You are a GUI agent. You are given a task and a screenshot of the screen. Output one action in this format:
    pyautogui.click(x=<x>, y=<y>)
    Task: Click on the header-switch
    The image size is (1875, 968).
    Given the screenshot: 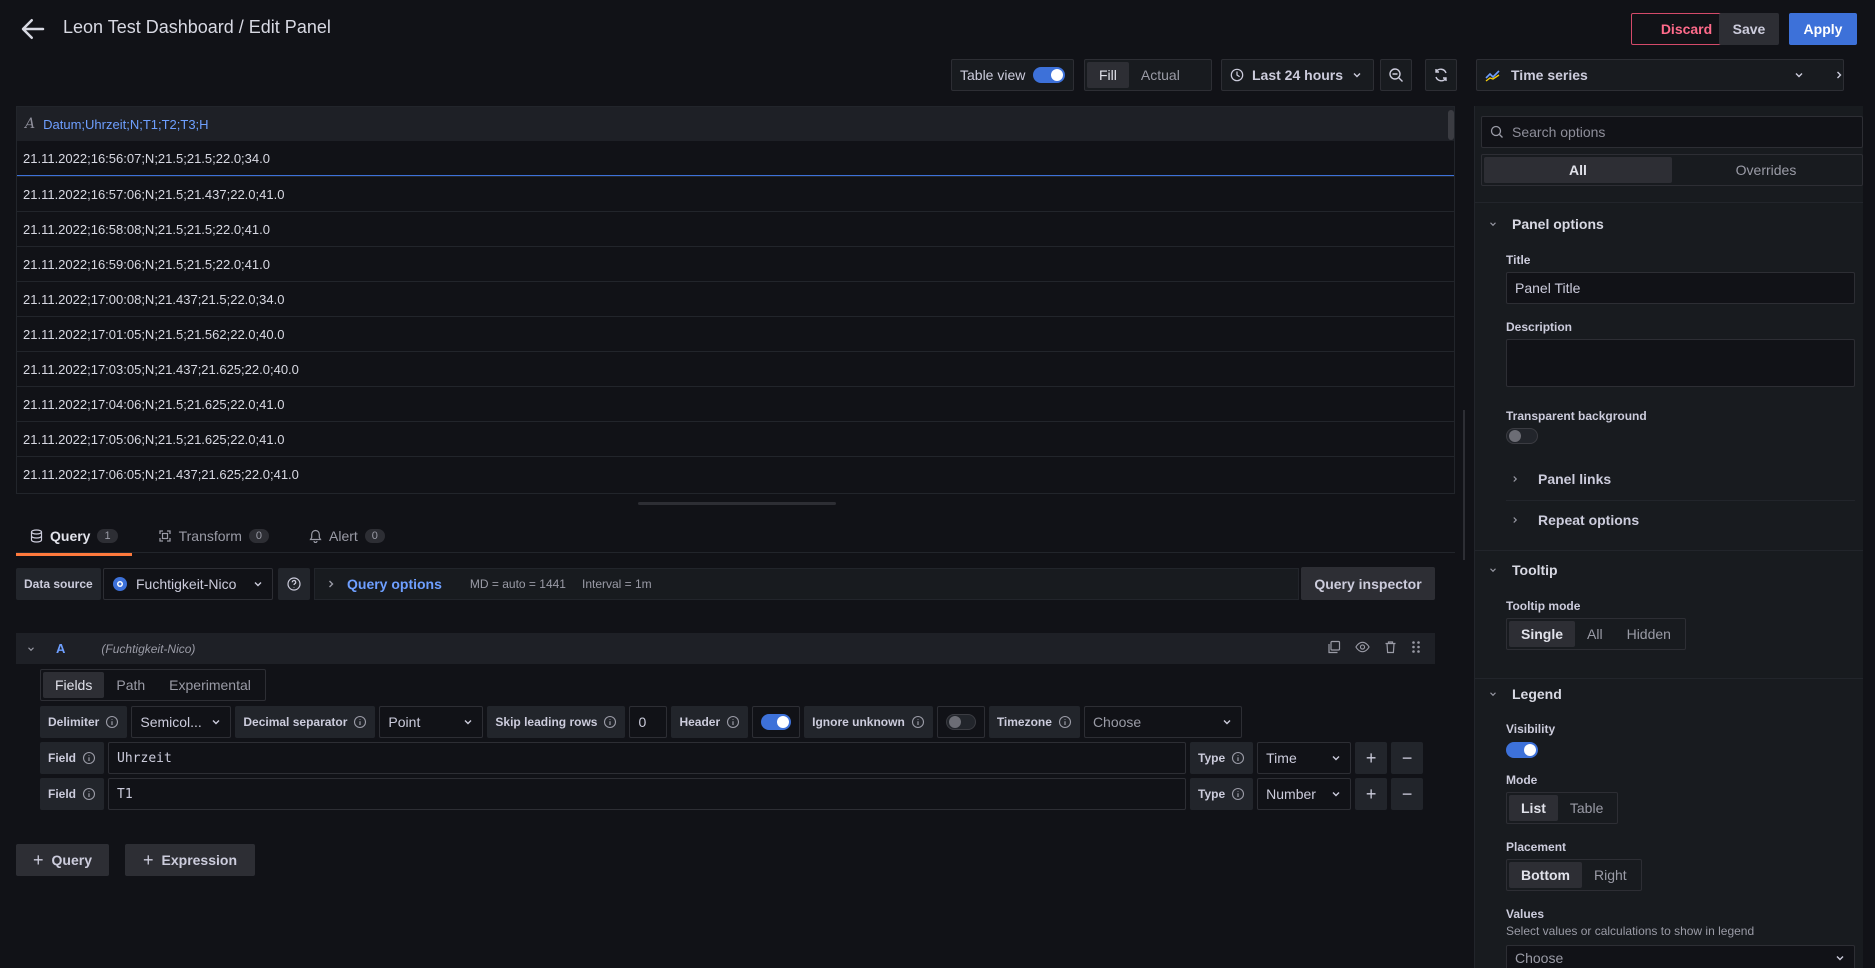 What is the action you would take?
    pyautogui.click(x=776, y=722)
    